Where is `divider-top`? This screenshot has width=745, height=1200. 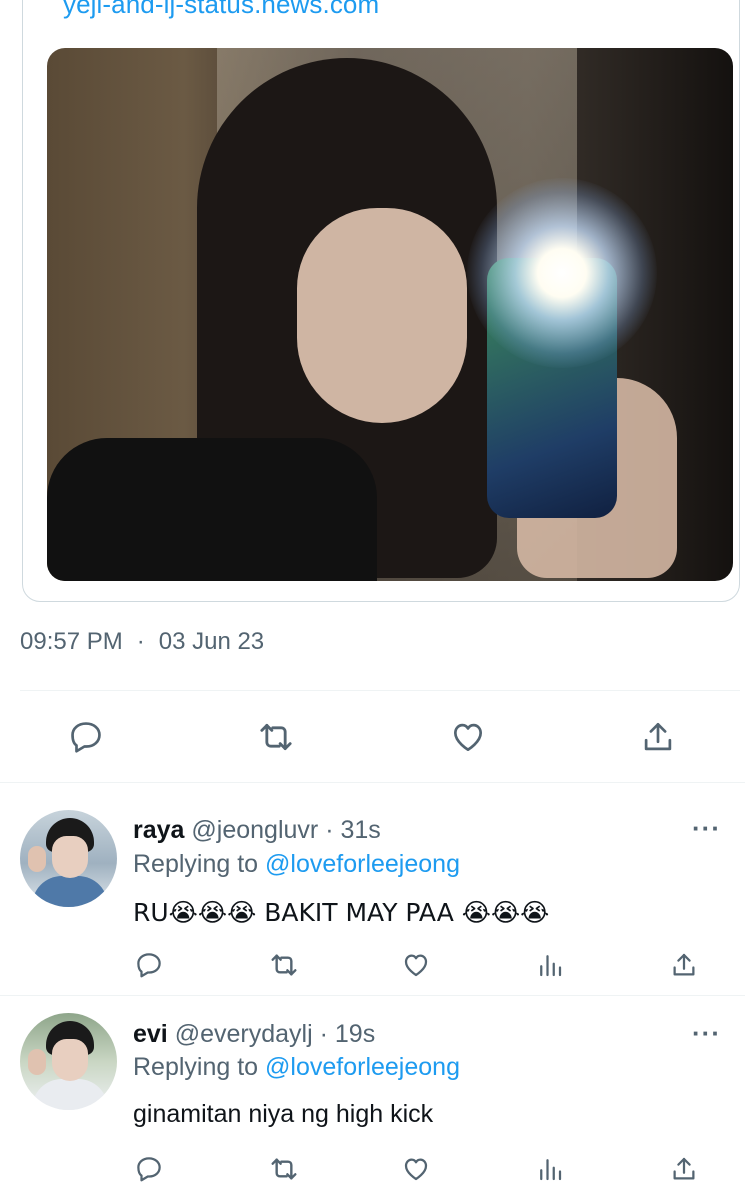
divider-top is located at coordinates (380, 690).